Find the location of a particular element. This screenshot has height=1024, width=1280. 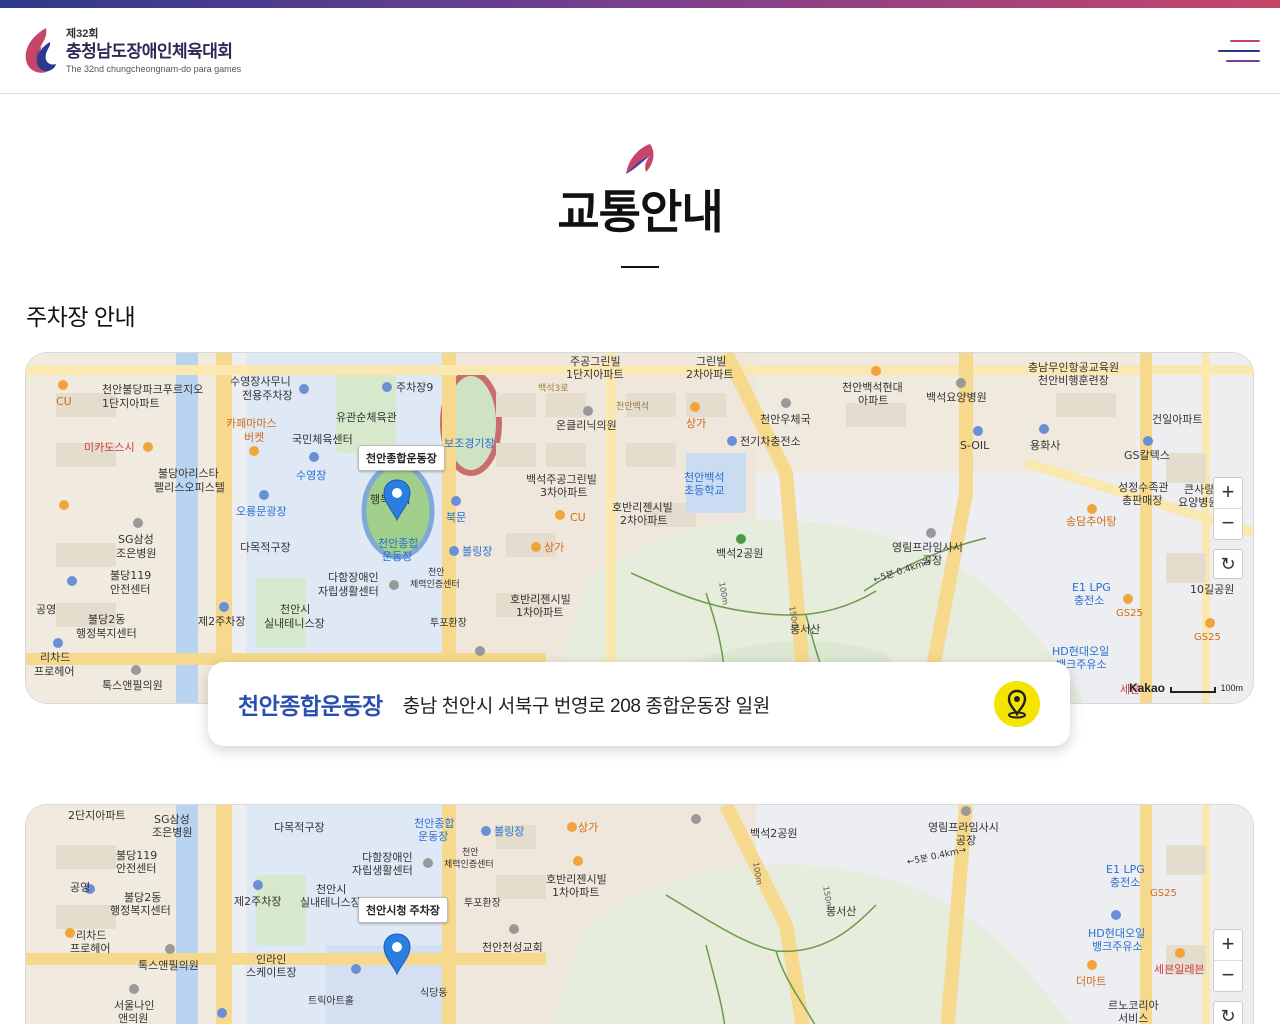

map-label: 상가 is located at coordinates (554, 547).